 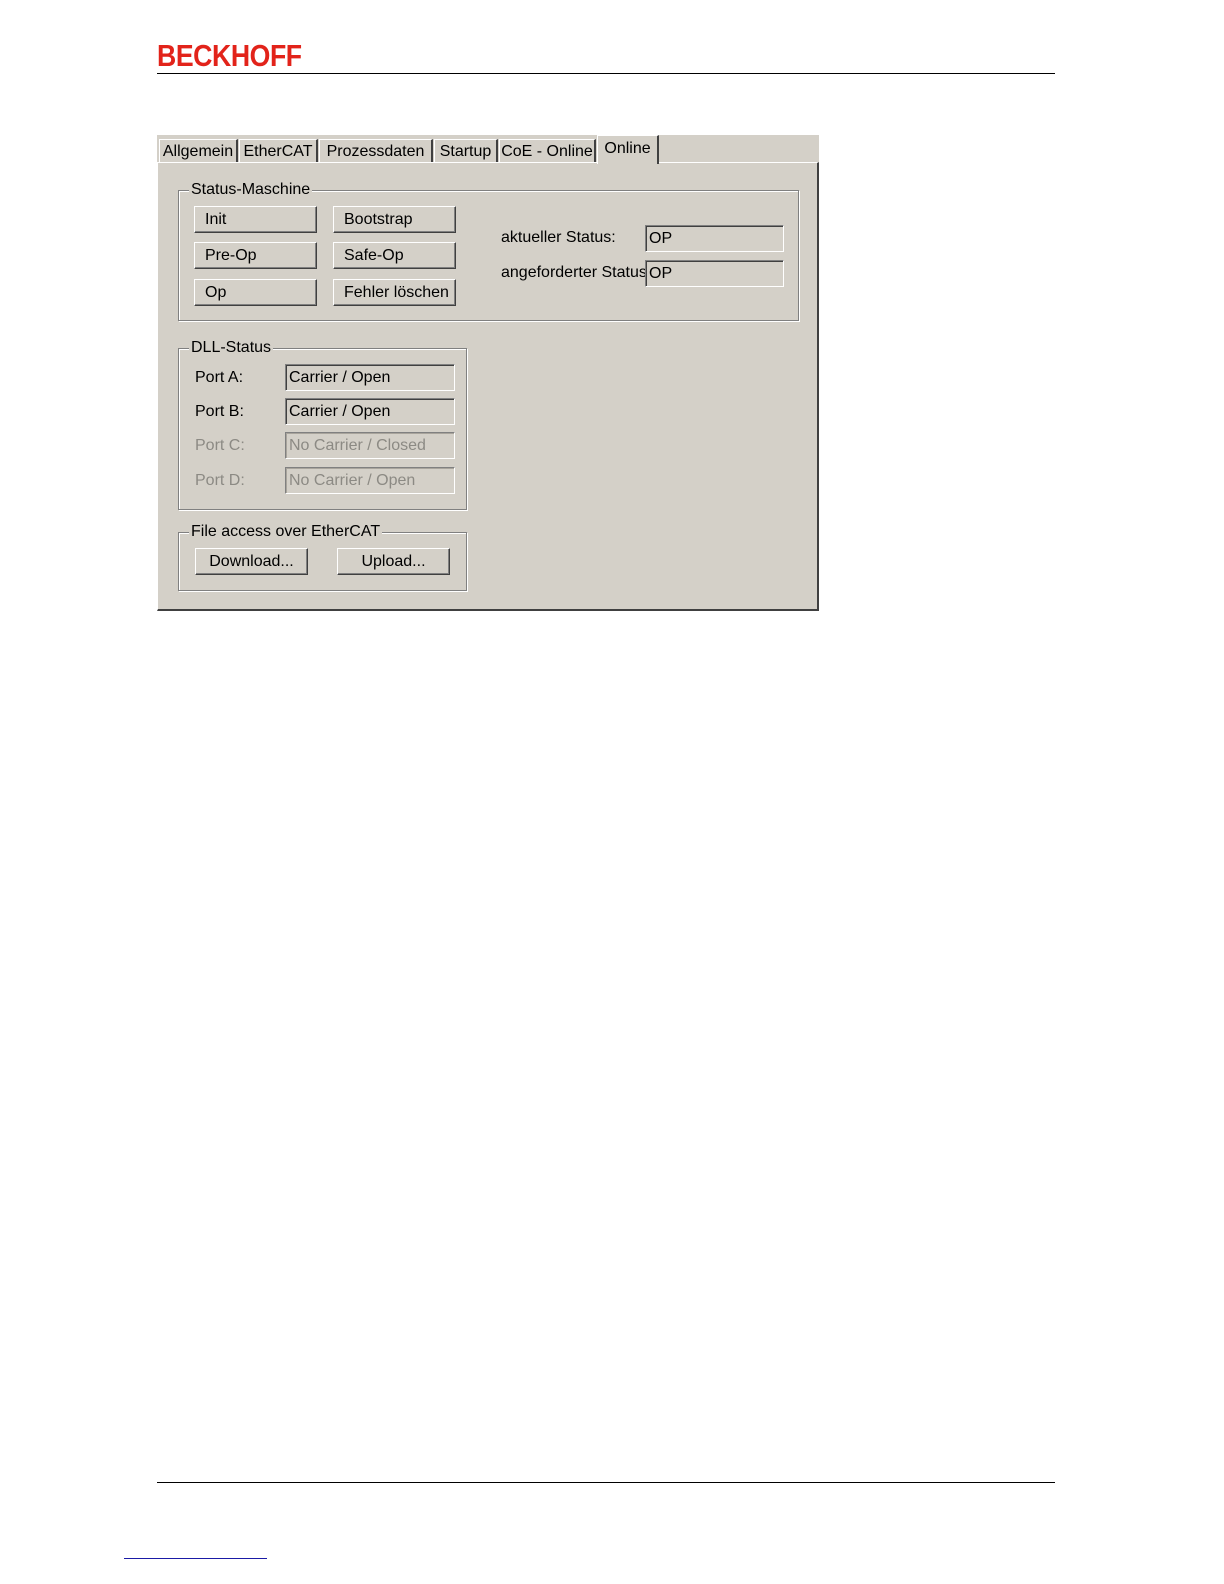 I want to click on footer-link-underline, so click(x=195, y=1558).